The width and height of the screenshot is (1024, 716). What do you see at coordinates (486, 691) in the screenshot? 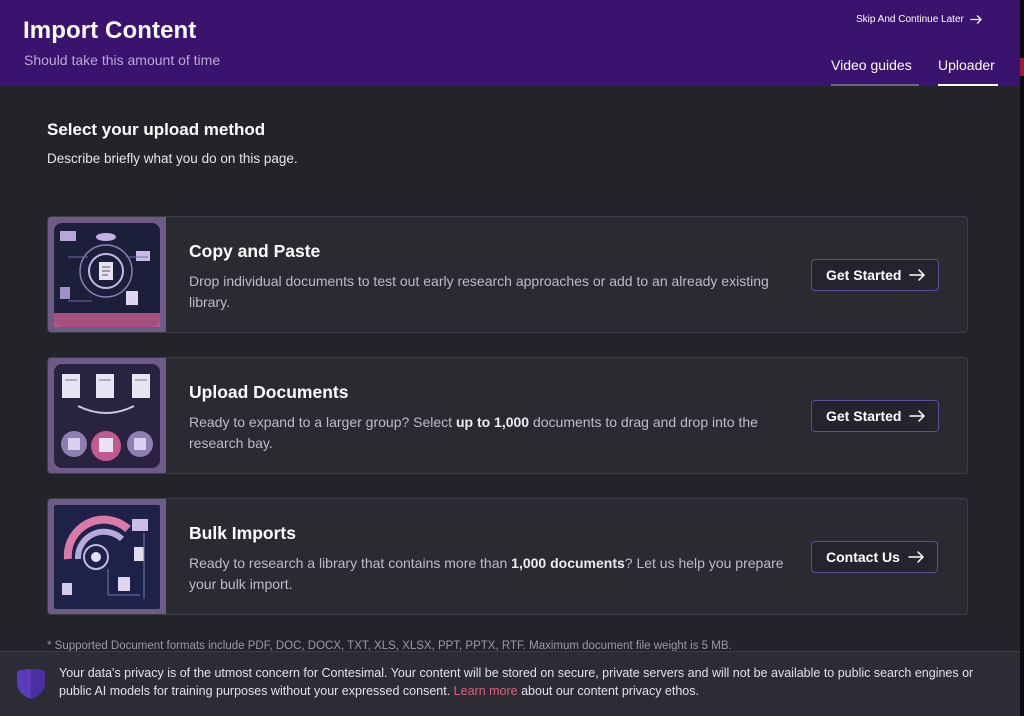
I see `learn-more-link: Learn more` at bounding box center [486, 691].